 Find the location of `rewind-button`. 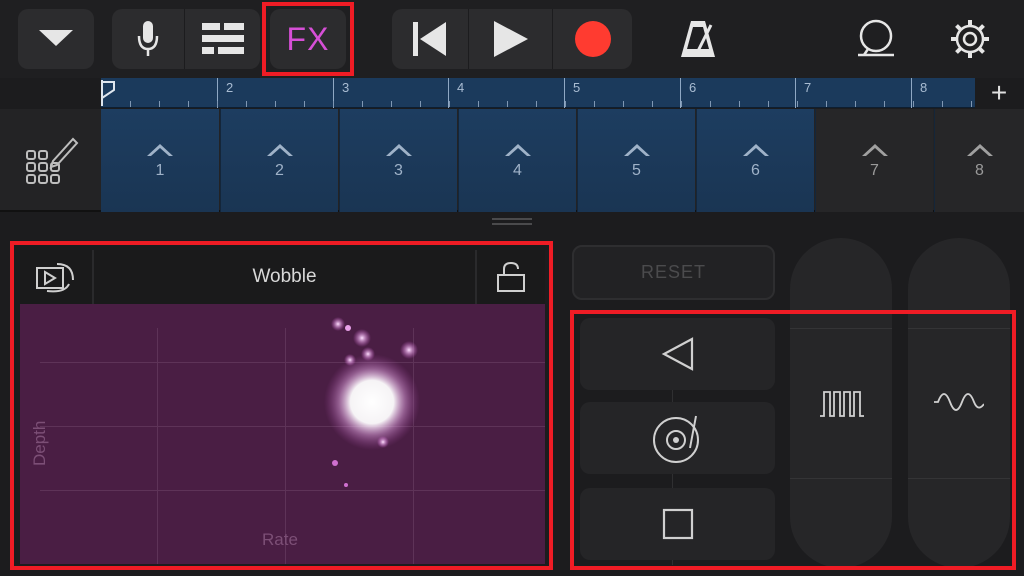

rewind-button is located at coordinates (430, 39).